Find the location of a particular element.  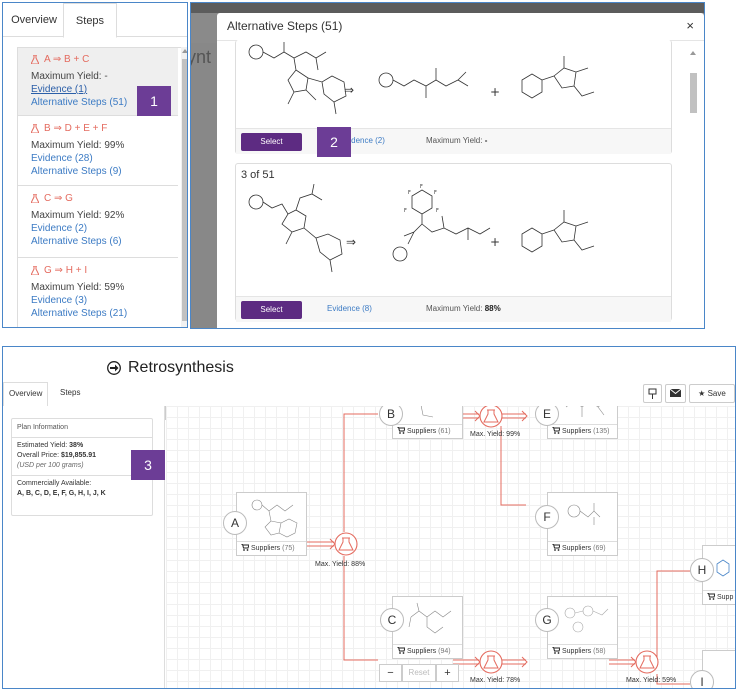

step-reaction-text: C ⇒ G is located at coordinates (58, 198).